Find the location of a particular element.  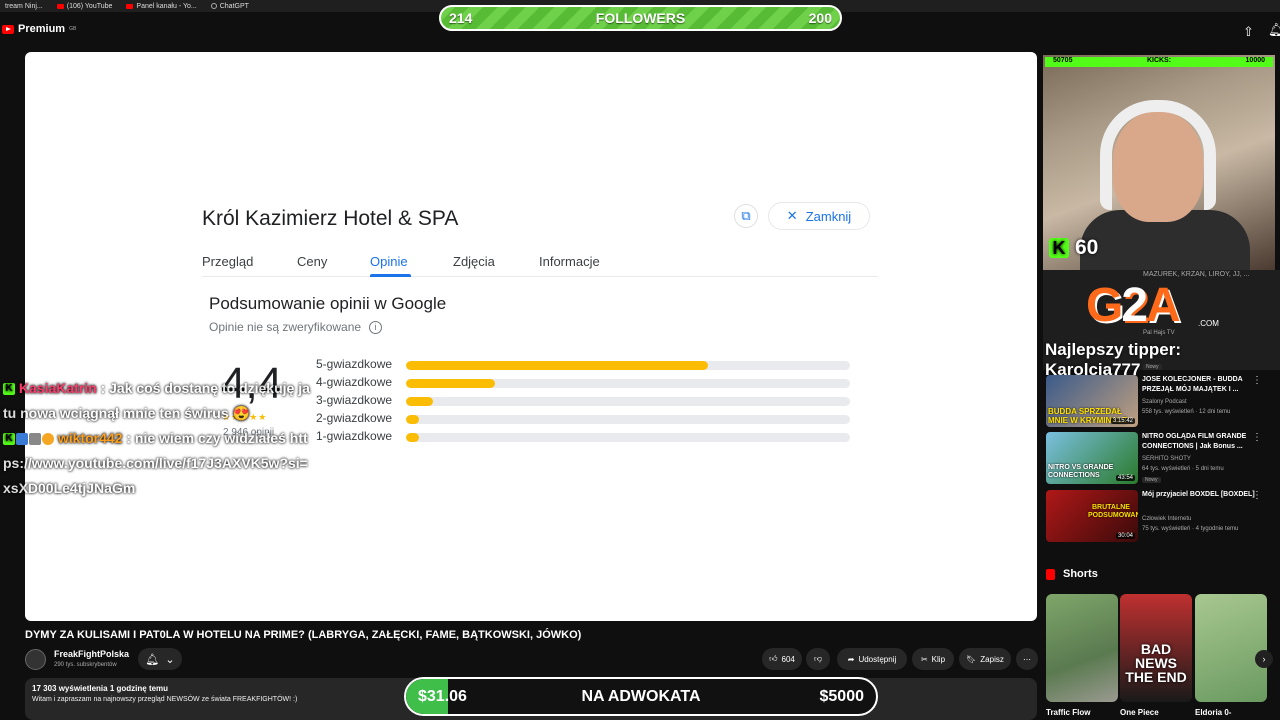

g2a-logo: G2A is located at coordinates (1133, 305).